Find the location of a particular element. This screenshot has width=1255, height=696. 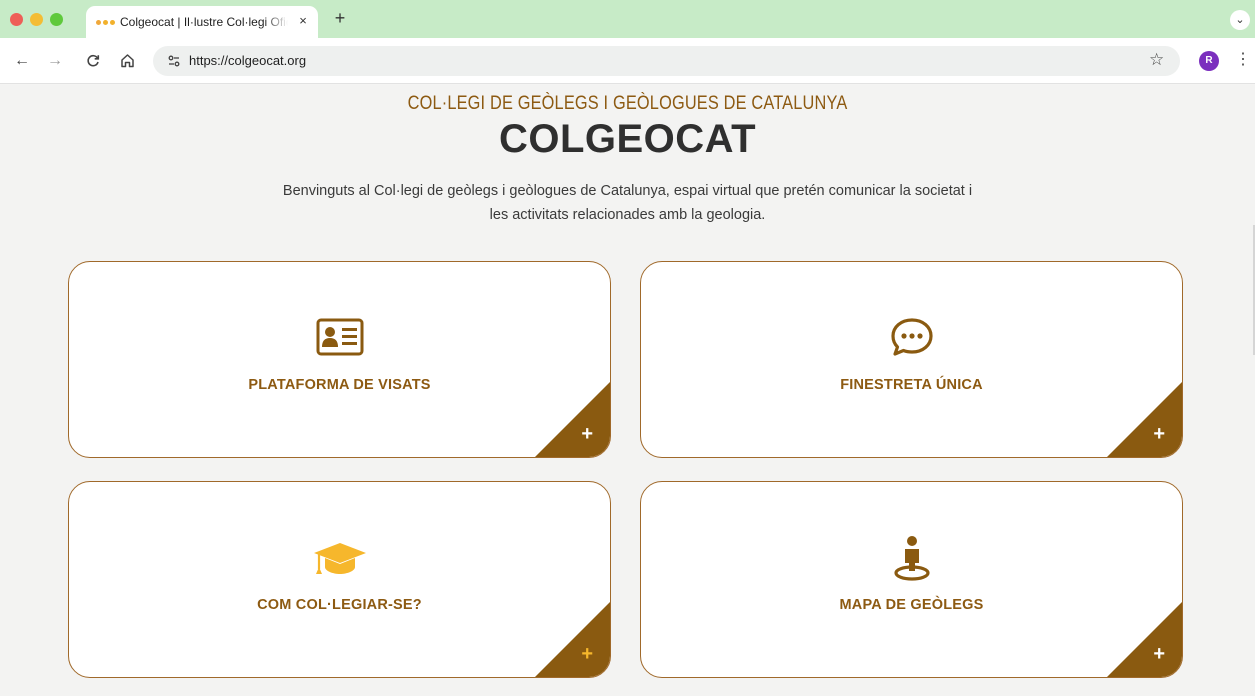

page-title: COLGEOCAT is located at coordinates (627, 139).